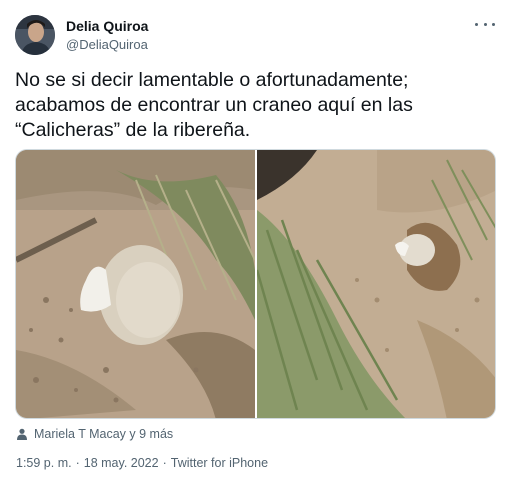 The image size is (508, 485). What do you see at coordinates (121, 463) in the screenshot?
I see `tweet-date: 18 may. 2022` at bounding box center [121, 463].